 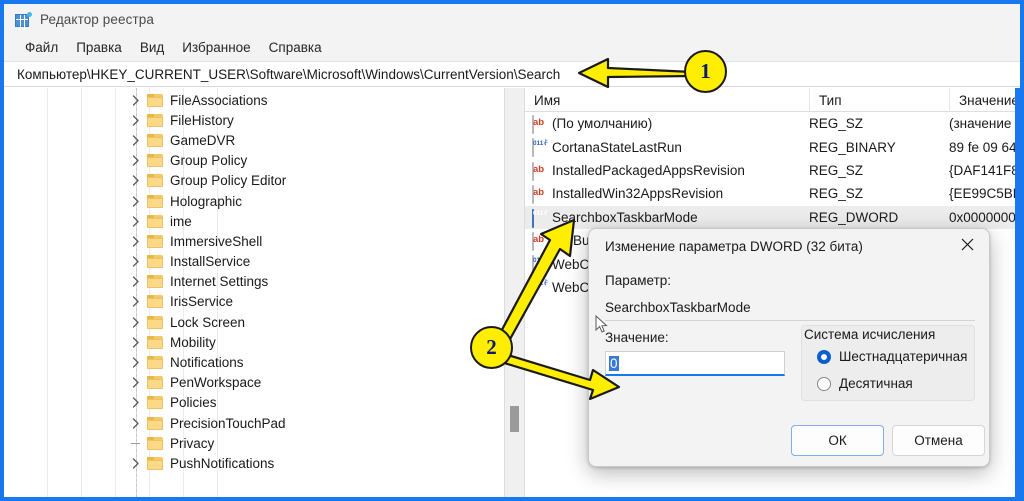 I want to click on tree-item: Mobility, so click(x=254, y=342).